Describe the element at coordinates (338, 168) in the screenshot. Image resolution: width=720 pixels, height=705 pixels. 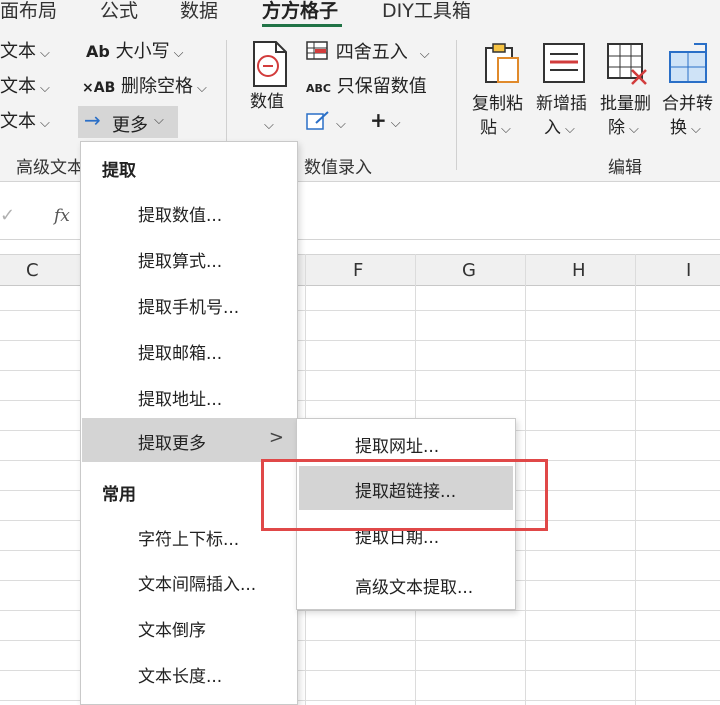
I see `group-label-numeric-input: 数值录入` at that location.